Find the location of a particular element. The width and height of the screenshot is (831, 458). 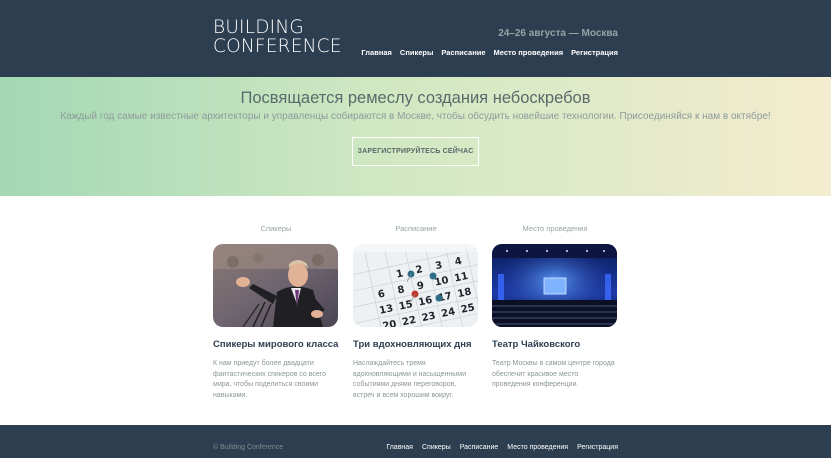

venue-photo is located at coordinates (554, 285).